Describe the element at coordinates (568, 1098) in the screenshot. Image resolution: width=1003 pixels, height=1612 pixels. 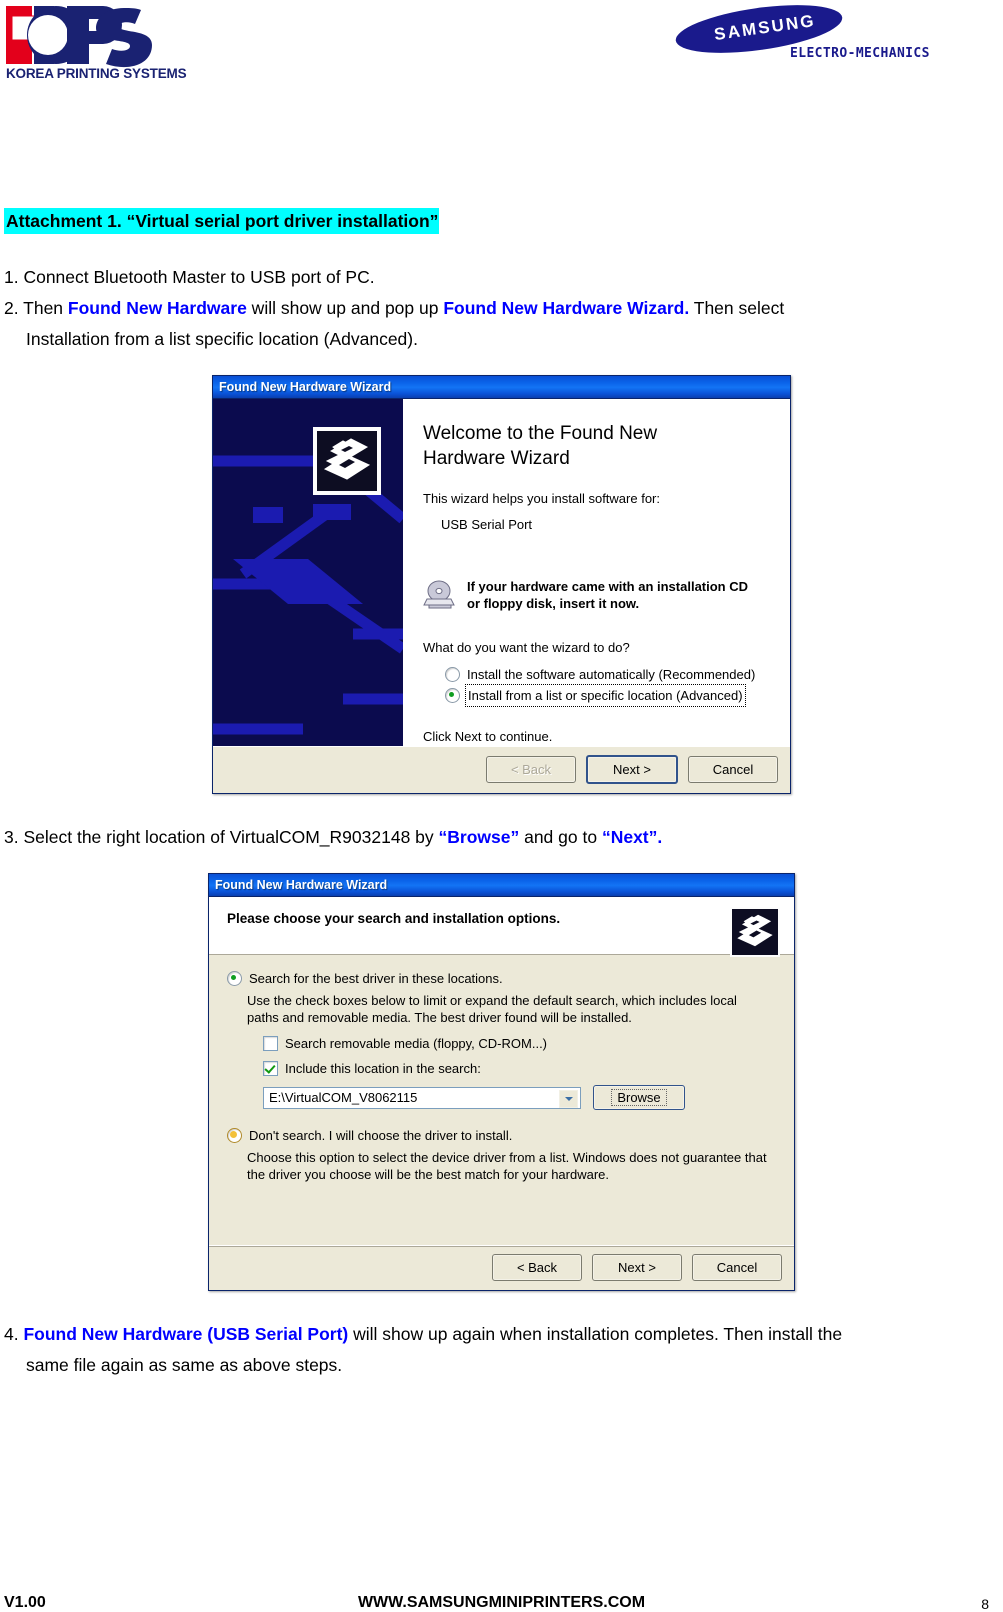
I see `chevron-down-icon` at that location.